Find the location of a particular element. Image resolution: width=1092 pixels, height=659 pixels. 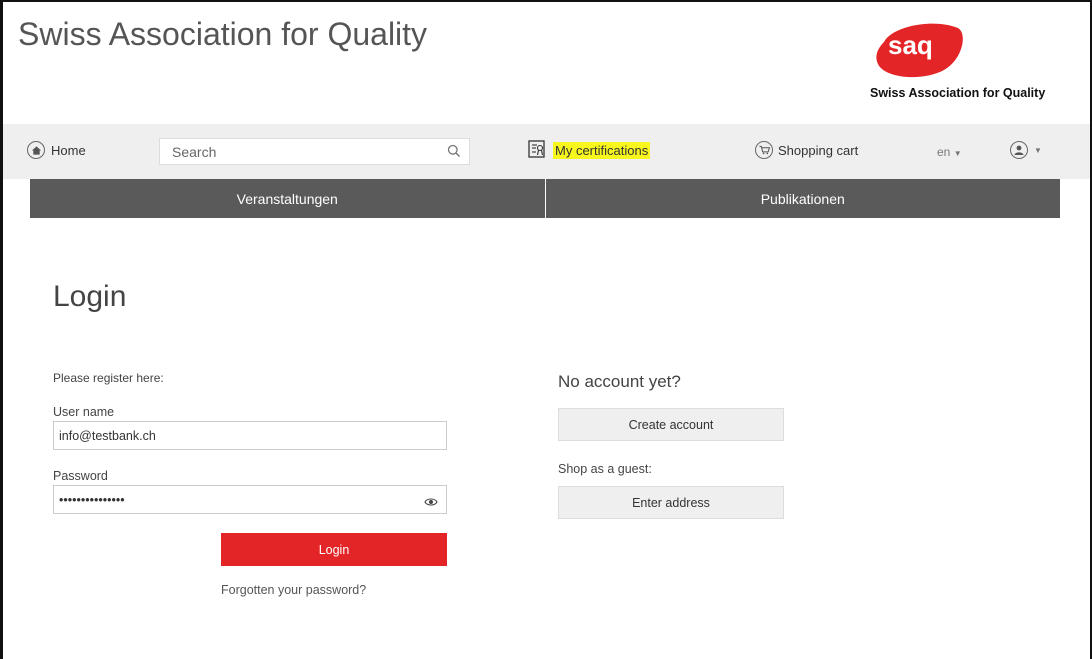

login-title: Login is located at coordinates (90, 296).